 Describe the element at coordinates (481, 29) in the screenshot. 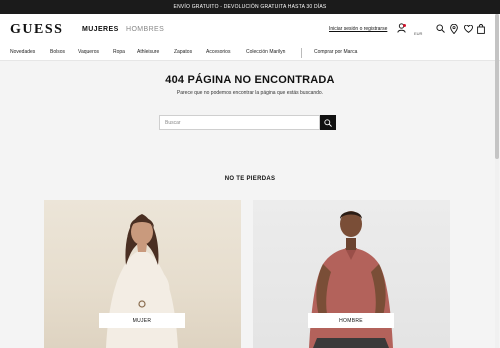

I see `bag-icon` at that location.